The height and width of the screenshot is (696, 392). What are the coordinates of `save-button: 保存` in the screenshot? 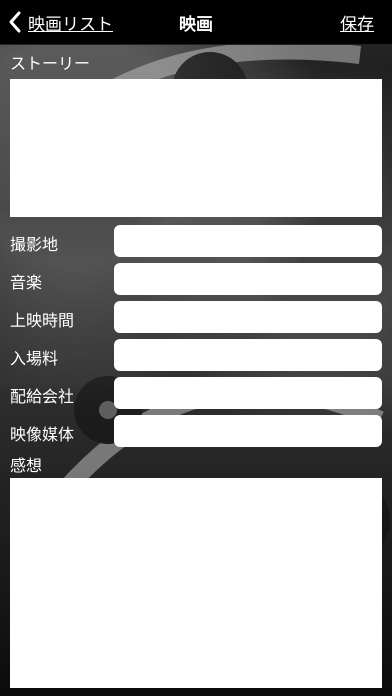 It's located at (357, 22).